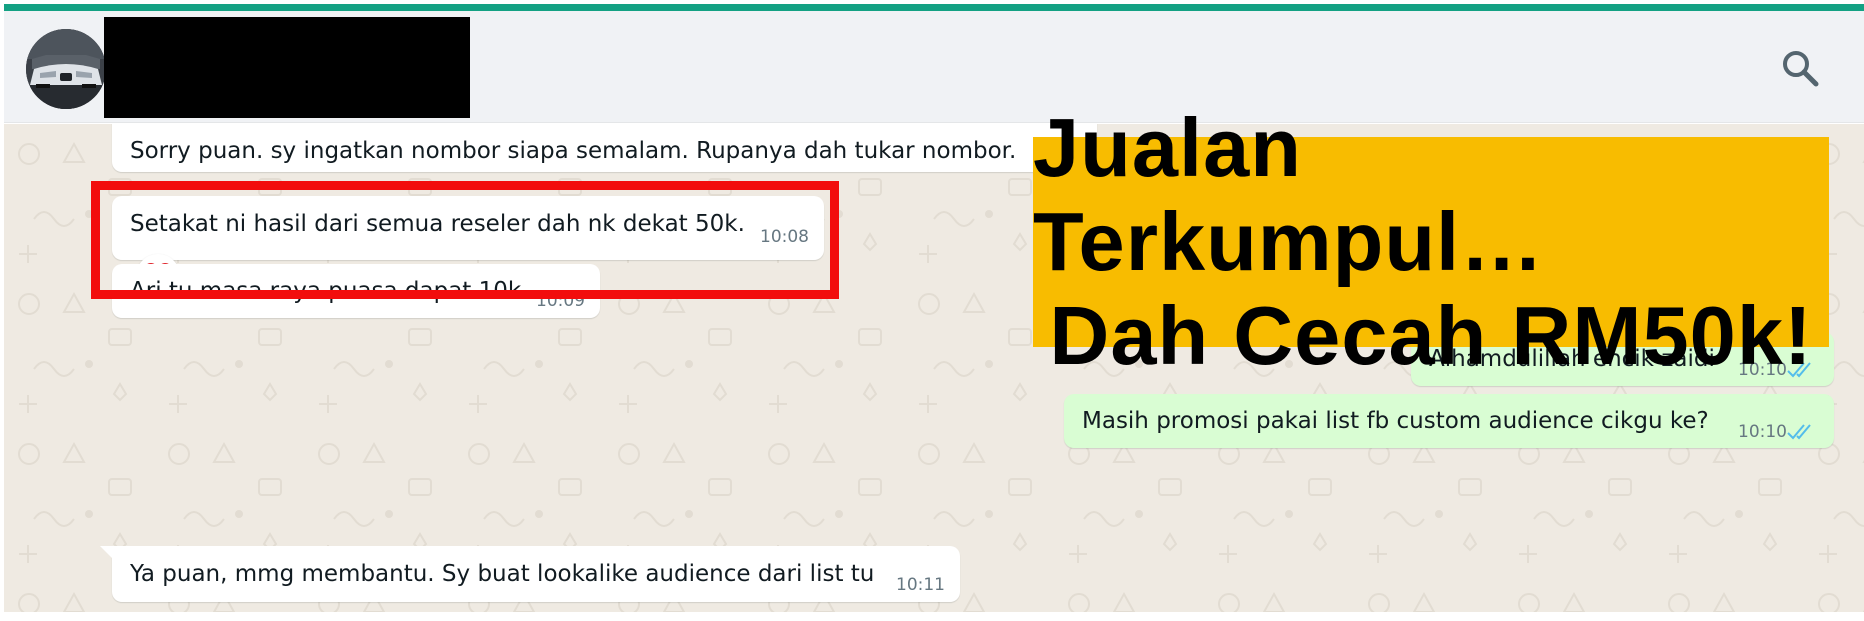 The image size is (1864, 621). What do you see at coordinates (1431, 335) in the screenshot?
I see `promo-line-2: Dah Cecah RM50k!` at bounding box center [1431, 335].